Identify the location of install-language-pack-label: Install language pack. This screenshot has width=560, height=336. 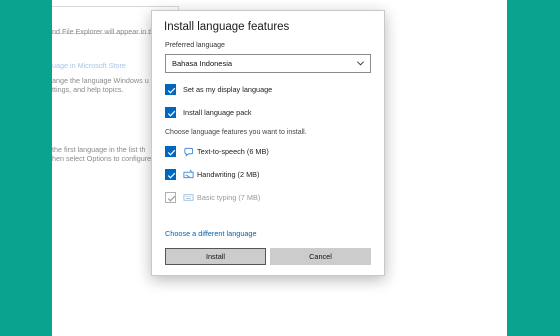
(217, 112).